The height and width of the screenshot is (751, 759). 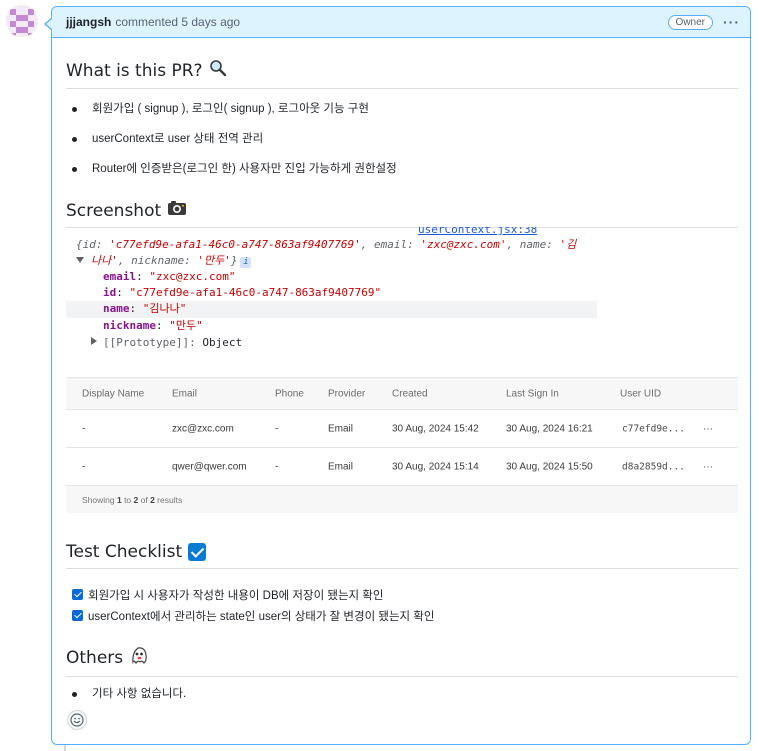 What do you see at coordinates (113, 393) in the screenshot?
I see `column-header: Display Name` at bounding box center [113, 393].